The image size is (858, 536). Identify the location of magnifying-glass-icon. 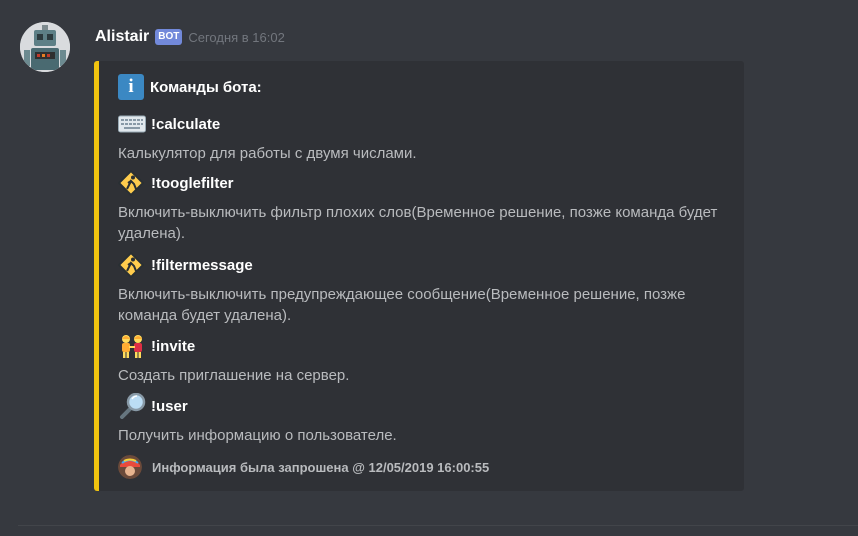
(133, 406).